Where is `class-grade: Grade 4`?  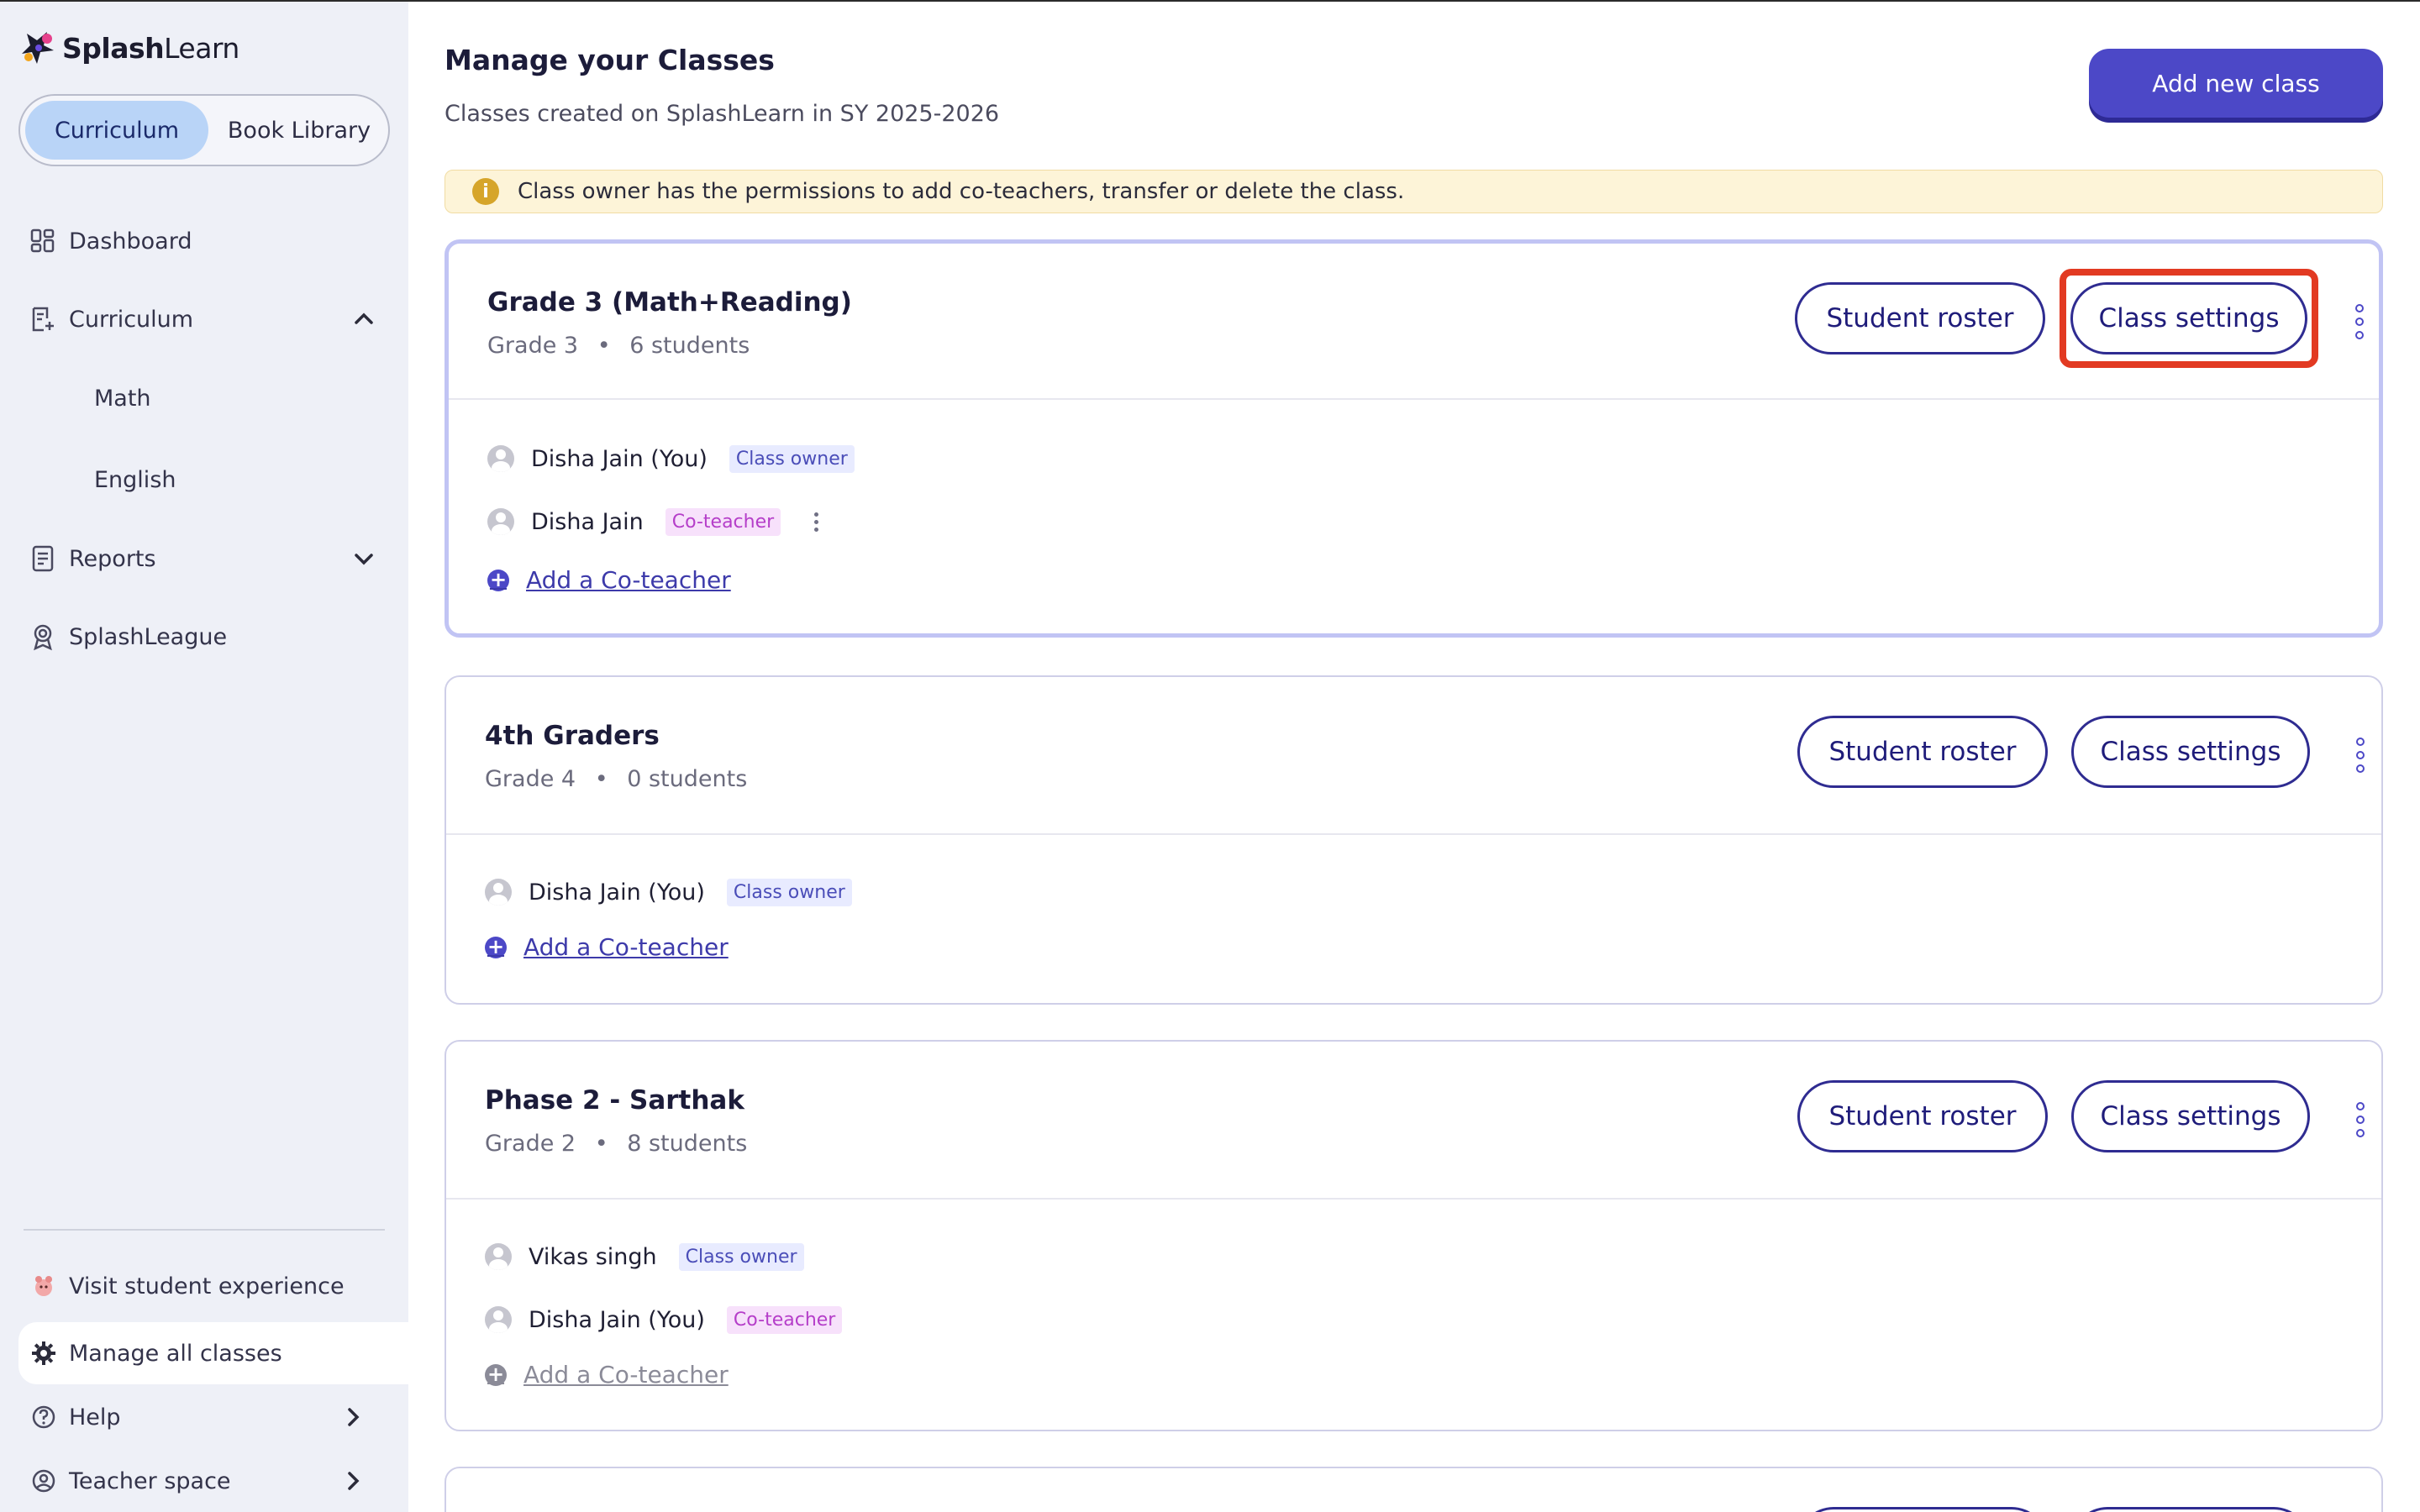
class-grade: Grade 4 is located at coordinates (530, 779).